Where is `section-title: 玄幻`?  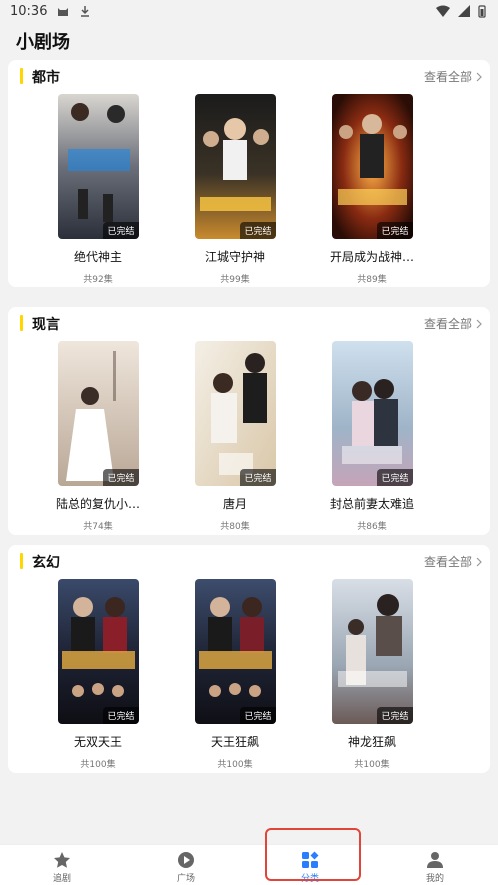
section-title: 玄幻 is located at coordinates (46, 563).